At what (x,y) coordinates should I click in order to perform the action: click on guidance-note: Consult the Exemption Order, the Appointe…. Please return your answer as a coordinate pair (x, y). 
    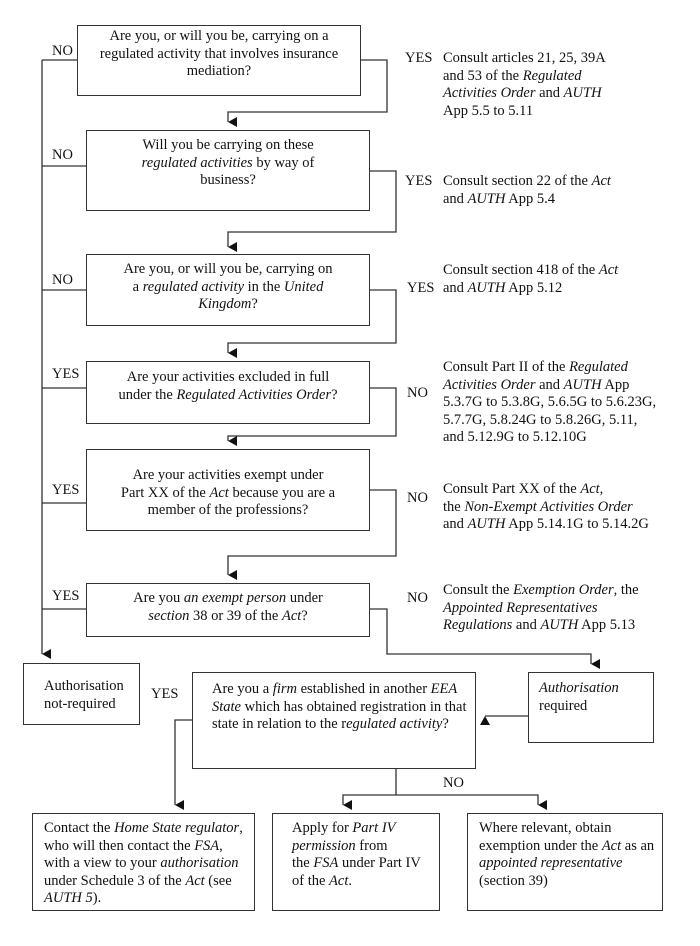
    Looking at the image, I should click on (541, 607).